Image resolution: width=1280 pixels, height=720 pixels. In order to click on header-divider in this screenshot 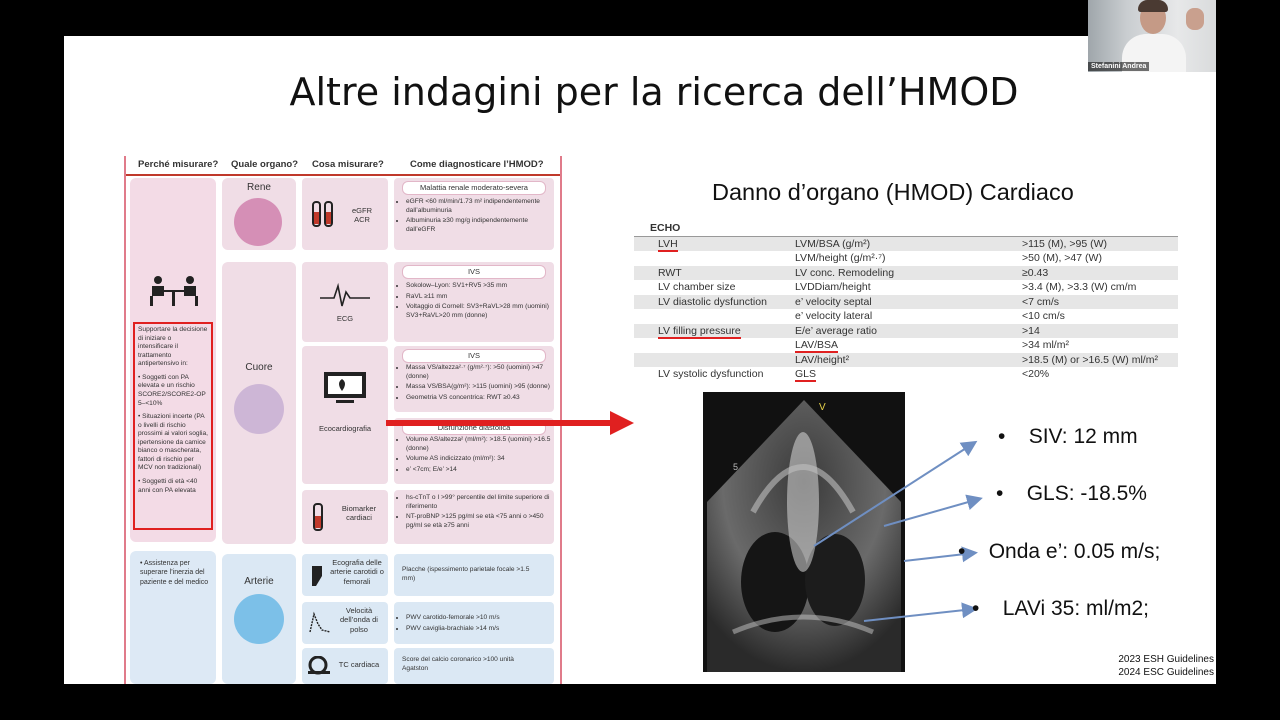, I will do `click(343, 175)`.